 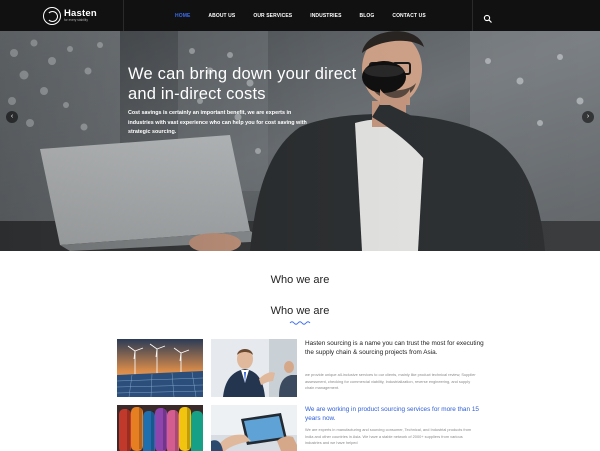 I want to click on search-icon, so click(x=488, y=17).